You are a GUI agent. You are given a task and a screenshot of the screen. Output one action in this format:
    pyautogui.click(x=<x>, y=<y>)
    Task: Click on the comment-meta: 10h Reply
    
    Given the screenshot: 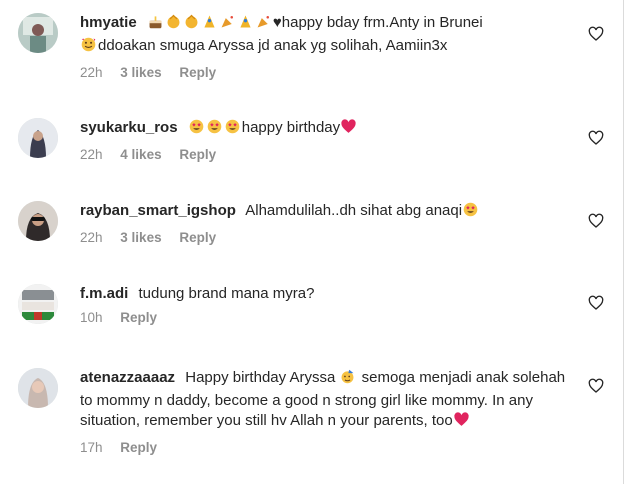 What is the action you would take?
    pyautogui.click(x=330, y=317)
    